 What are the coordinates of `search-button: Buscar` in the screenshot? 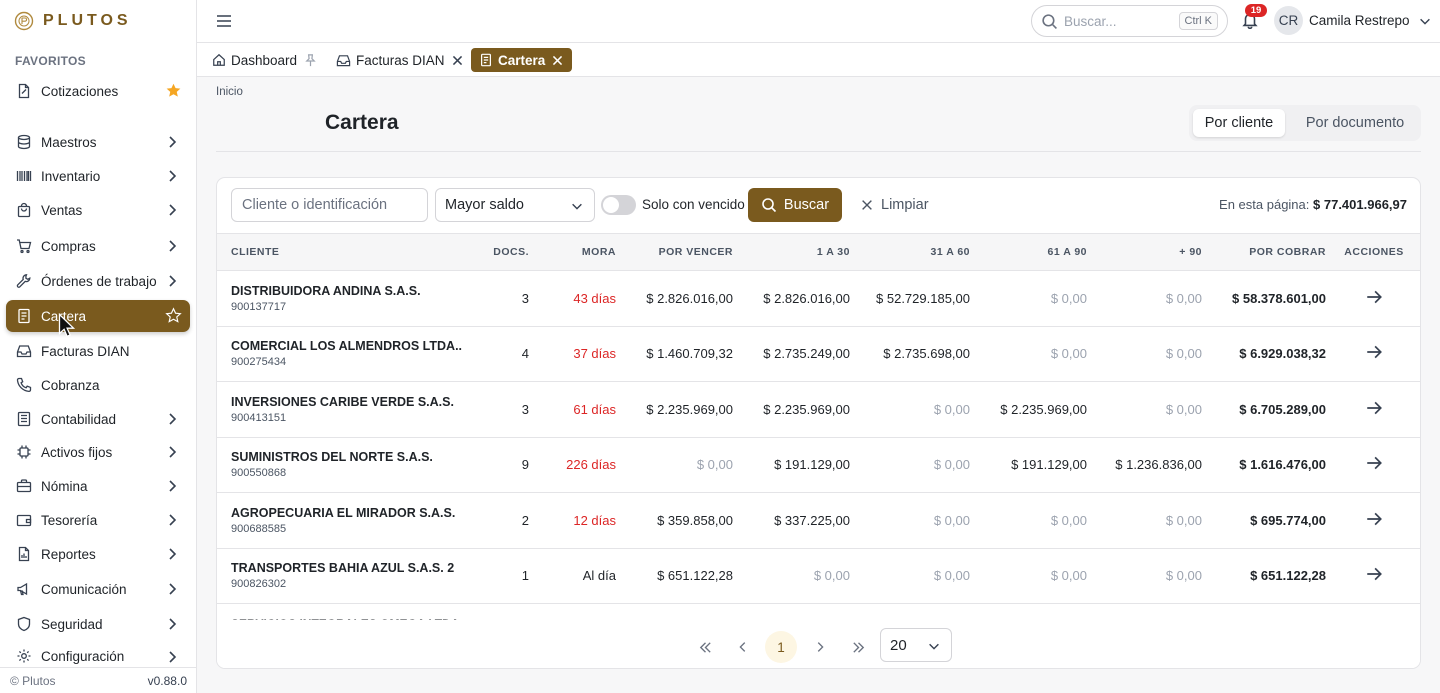 It's located at (795, 205).